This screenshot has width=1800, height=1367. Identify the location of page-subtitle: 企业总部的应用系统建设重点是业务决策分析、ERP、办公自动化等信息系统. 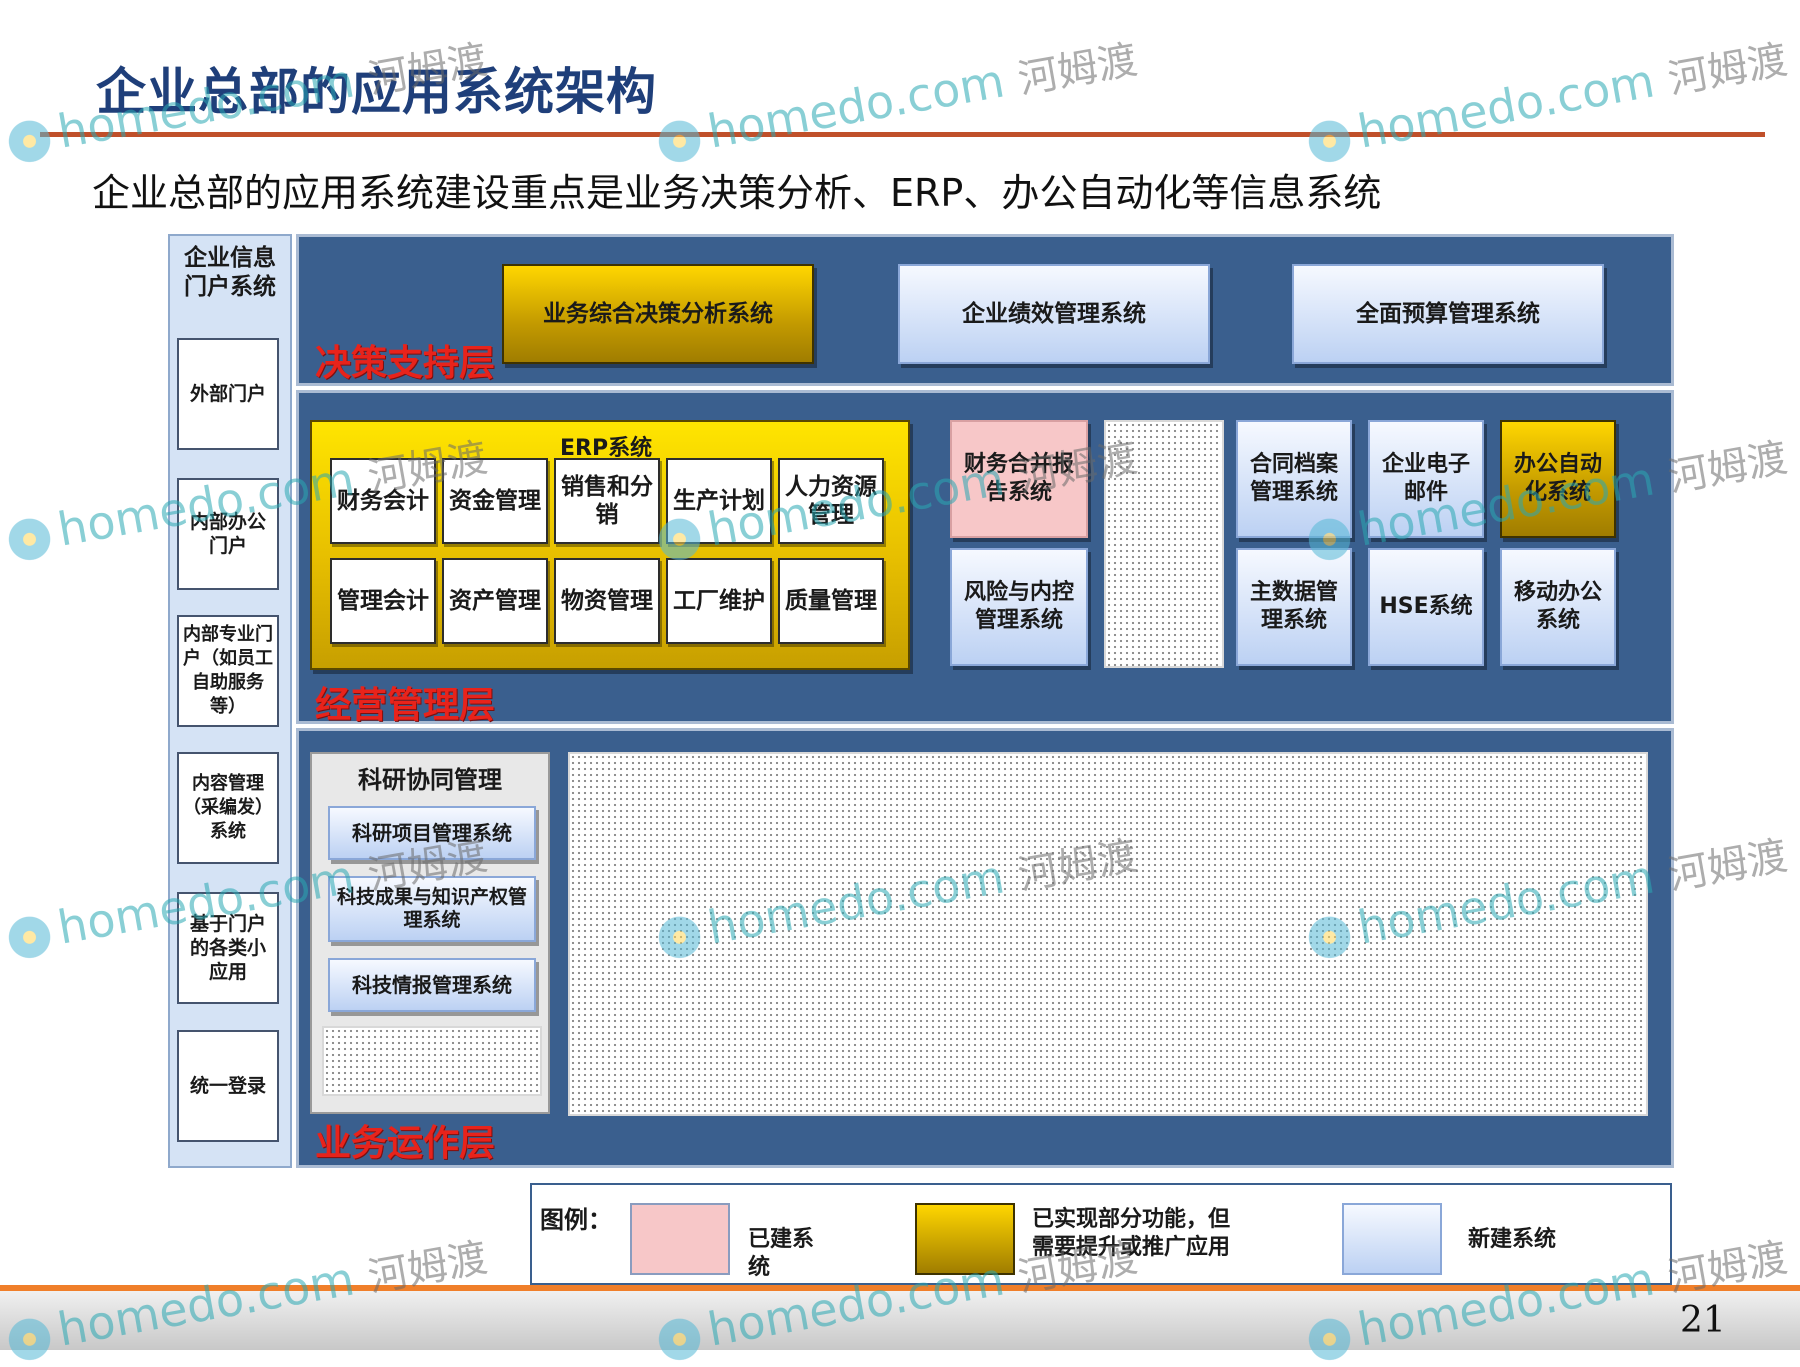
(737, 193).